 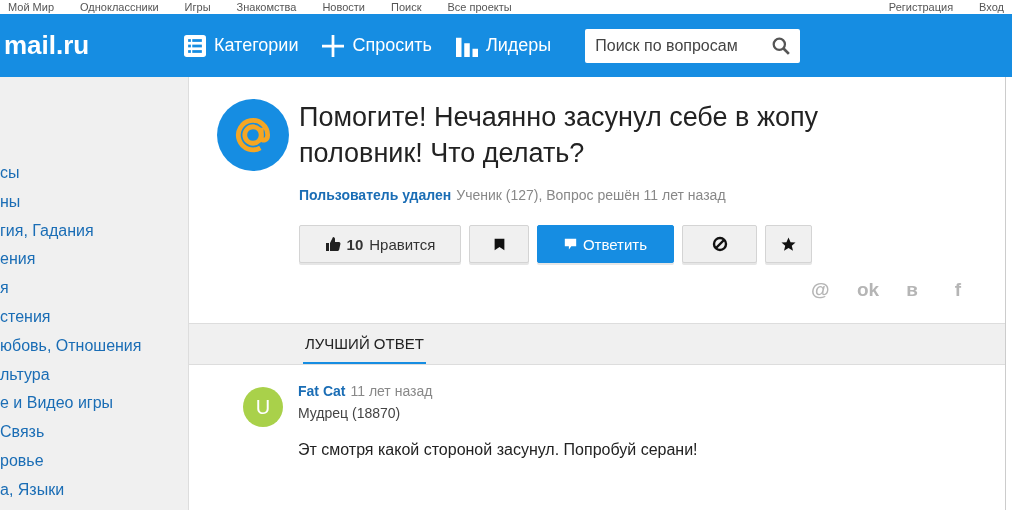 What do you see at coordinates (94, 292) in the screenshot?
I see `category-link: я` at bounding box center [94, 292].